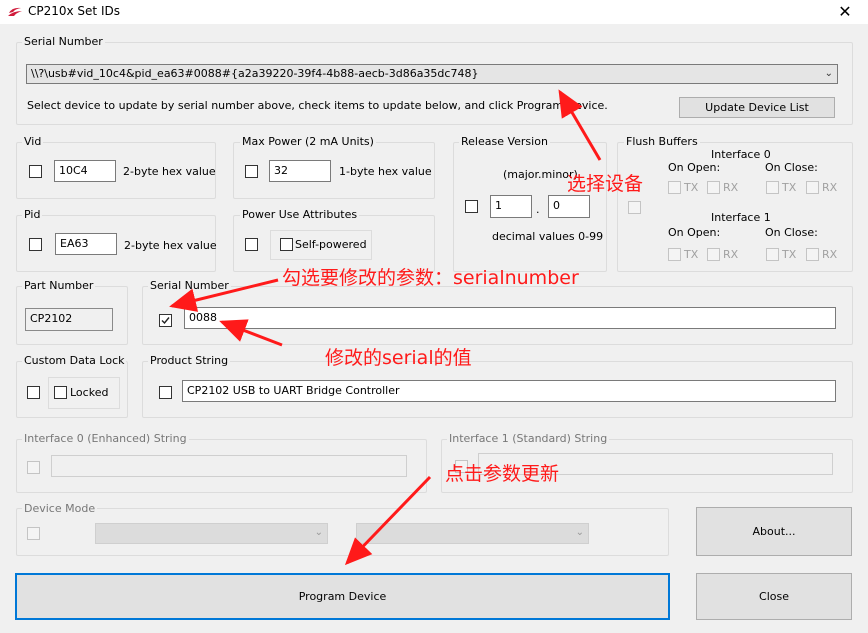 The height and width of the screenshot is (633, 868). What do you see at coordinates (388, 520) in the screenshot?
I see `arrow-to-program-button` at bounding box center [388, 520].